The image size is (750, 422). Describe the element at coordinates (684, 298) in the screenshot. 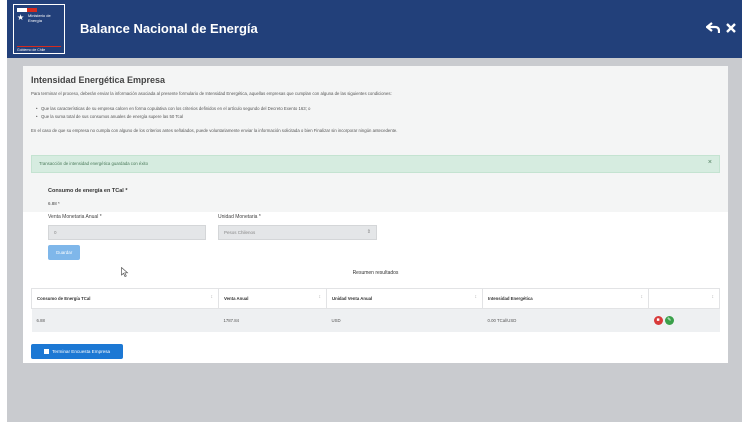

I see `column-header: ↕` at that location.